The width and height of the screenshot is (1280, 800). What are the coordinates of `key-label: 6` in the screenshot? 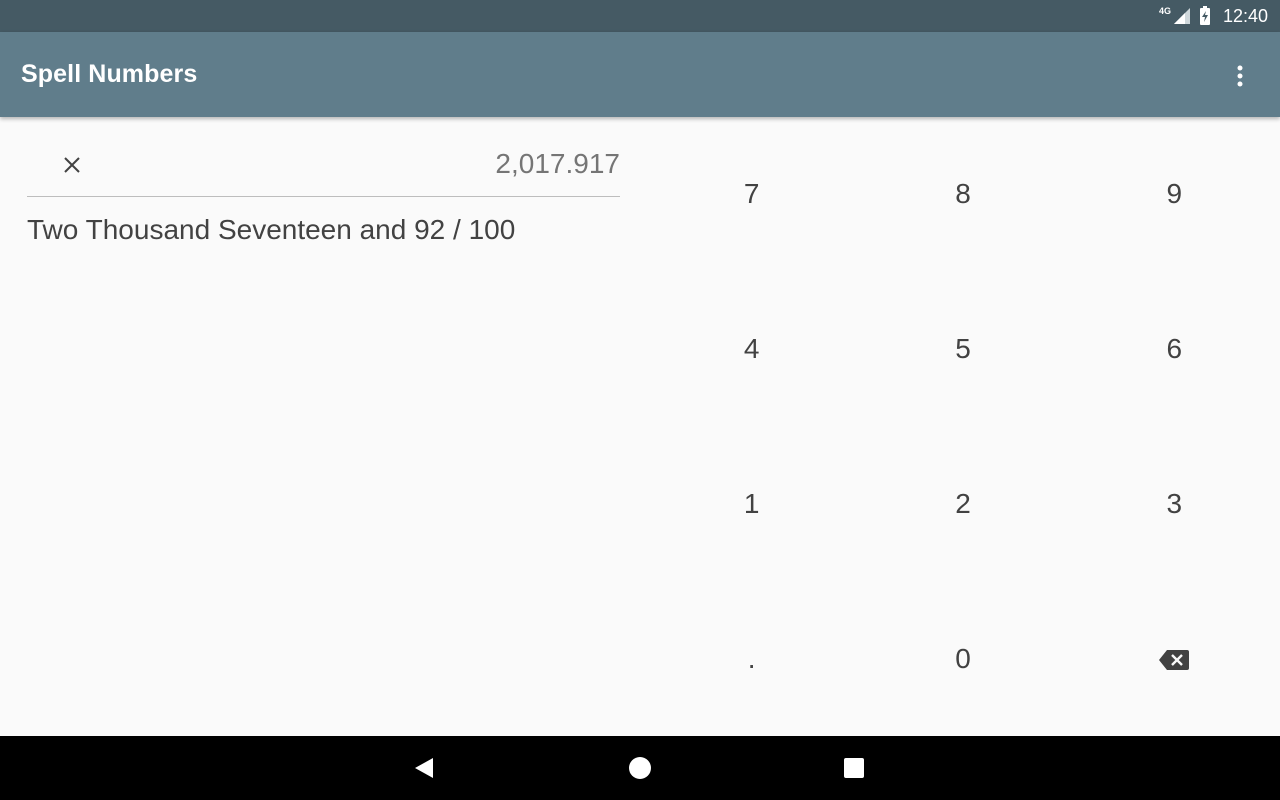 It's located at (1174, 348).